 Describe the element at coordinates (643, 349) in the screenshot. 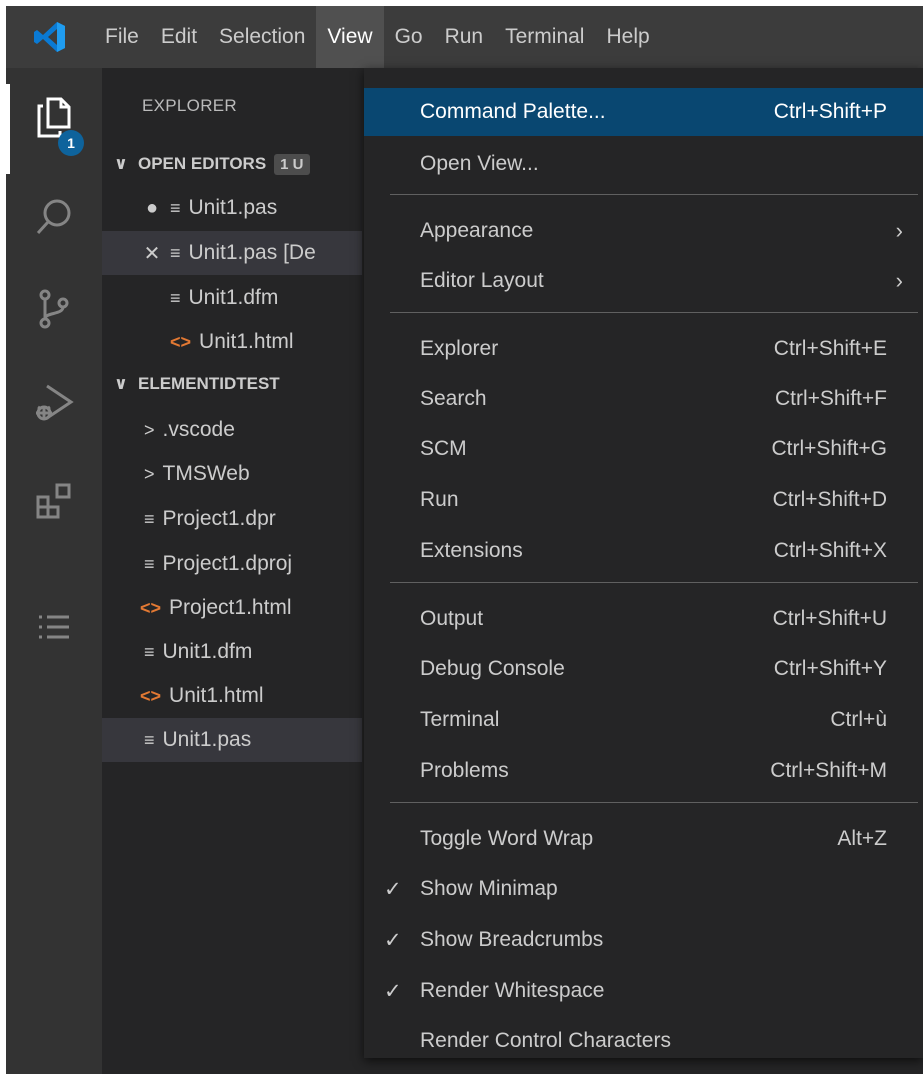

I see `menu-item-explorer: Explorer Ctrl+Shift+E` at that location.